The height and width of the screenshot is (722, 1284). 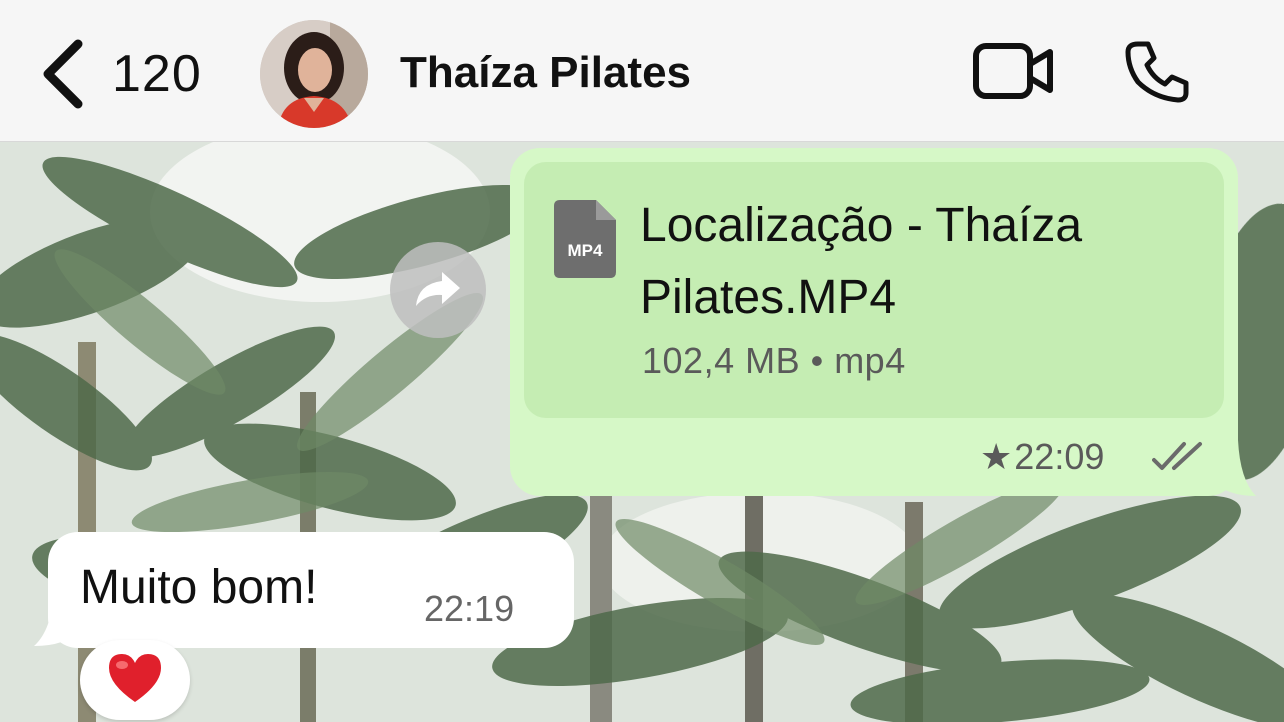 I want to click on chevron-left-icon, so click(x=63, y=74).